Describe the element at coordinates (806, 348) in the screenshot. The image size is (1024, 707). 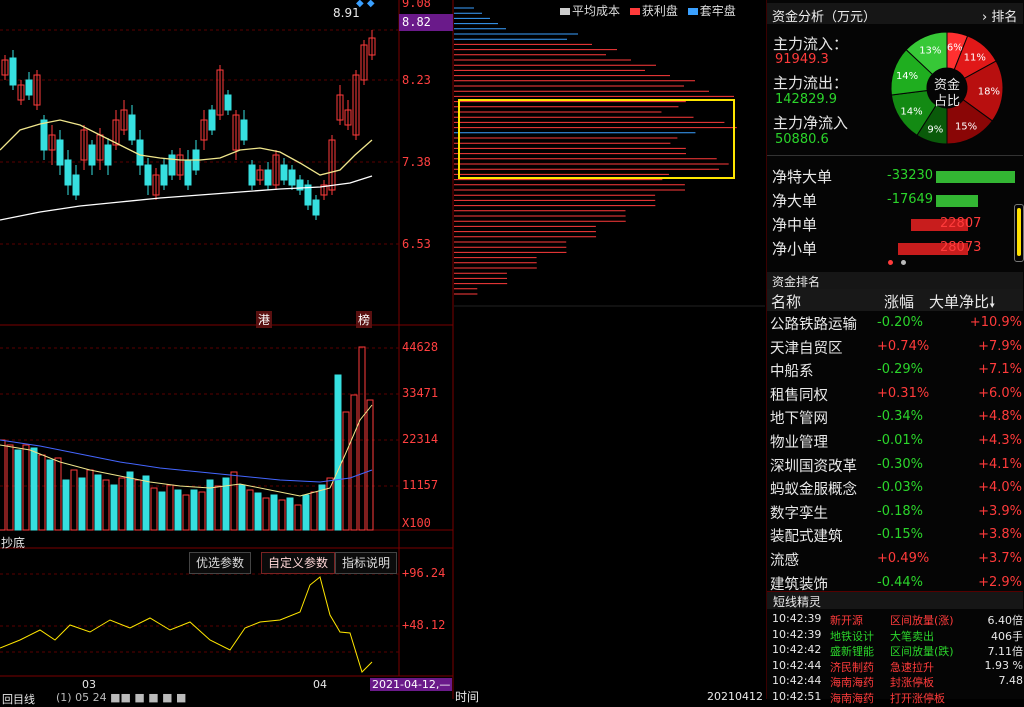
I see `ranking-name: 天津自贸区` at that location.